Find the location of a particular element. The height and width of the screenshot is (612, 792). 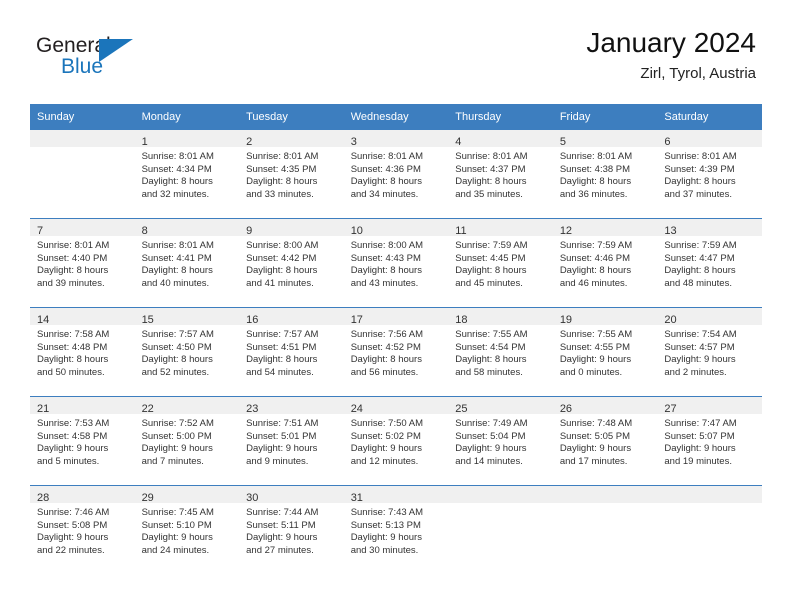

day-number-band: 26 is located at coordinates (605, 406).